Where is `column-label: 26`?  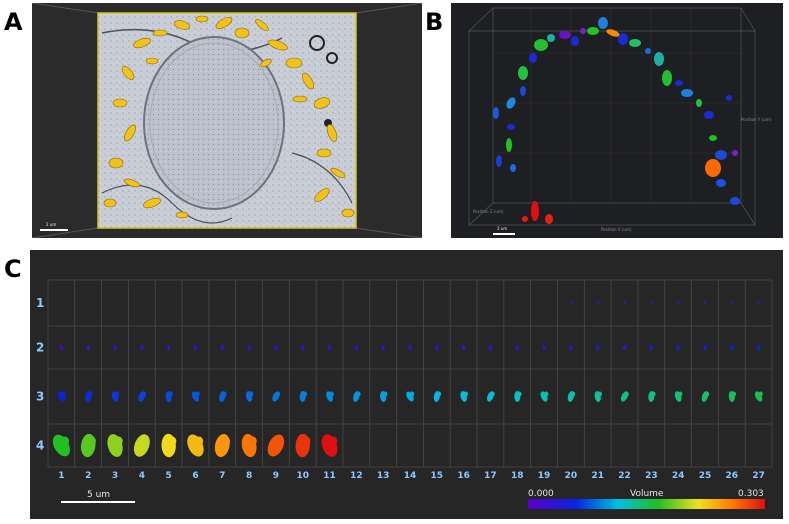 column-label: 26 is located at coordinates (732, 476).